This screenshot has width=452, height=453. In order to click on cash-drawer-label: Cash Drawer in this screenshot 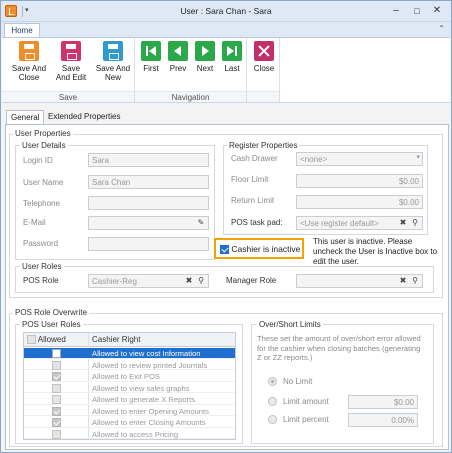, I will do `click(254, 158)`.